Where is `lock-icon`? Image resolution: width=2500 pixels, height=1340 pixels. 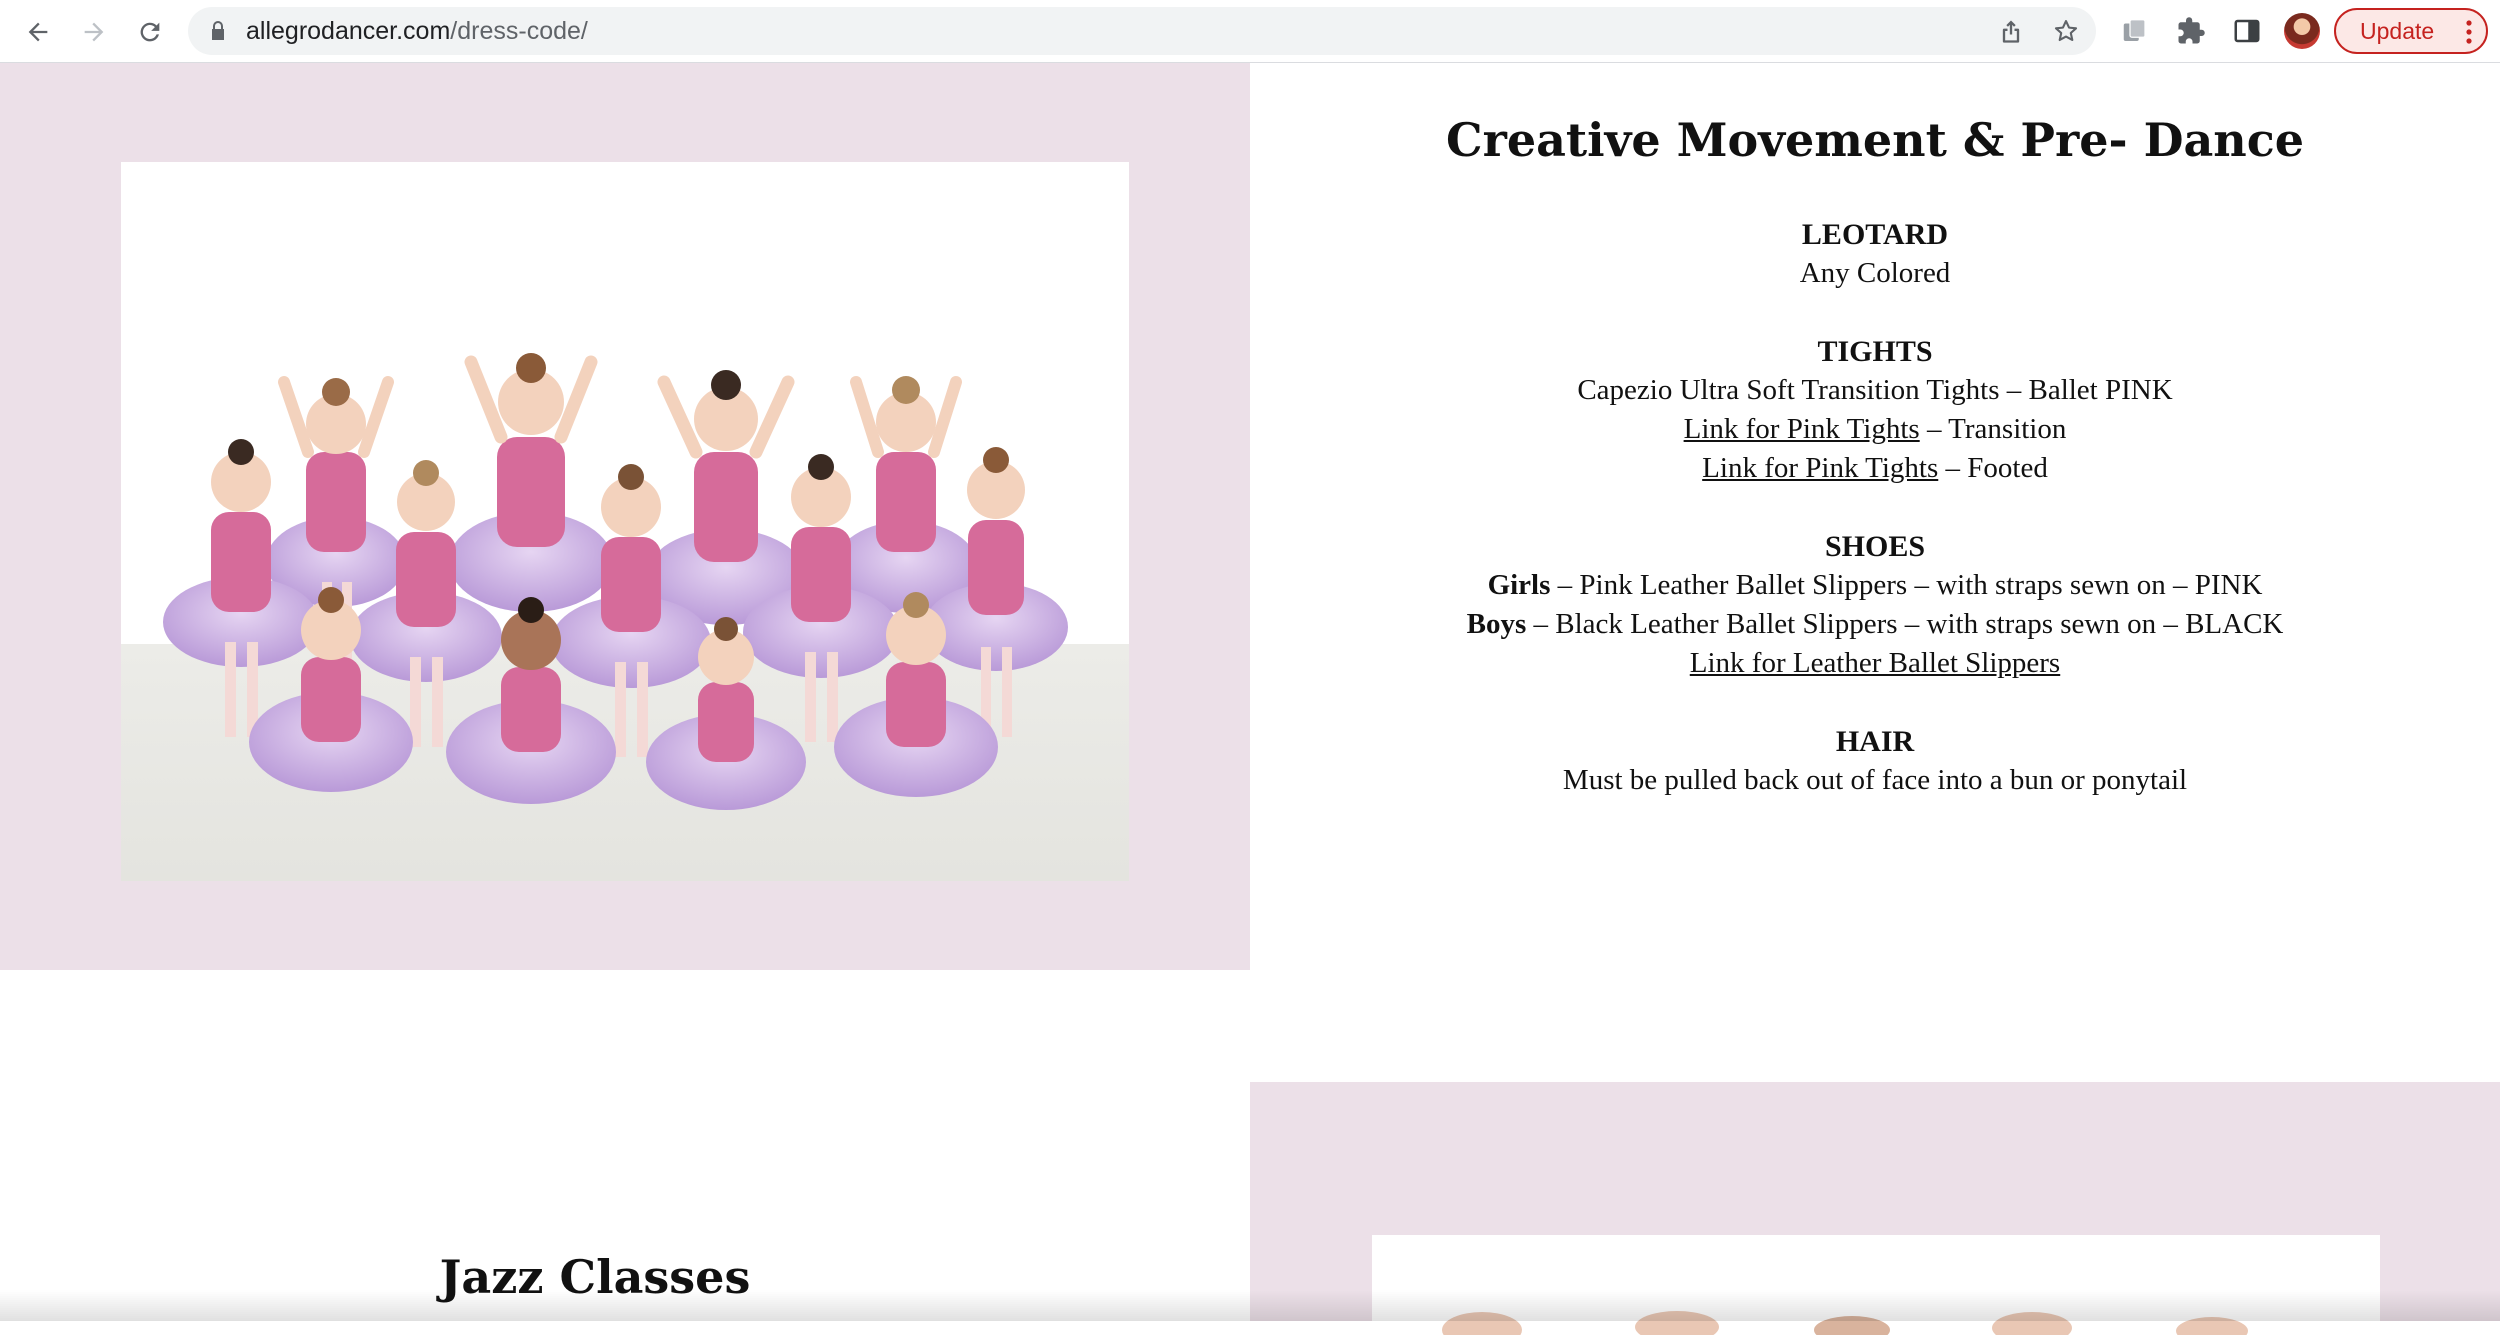 lock-icon is located at coordinates (218, 31).